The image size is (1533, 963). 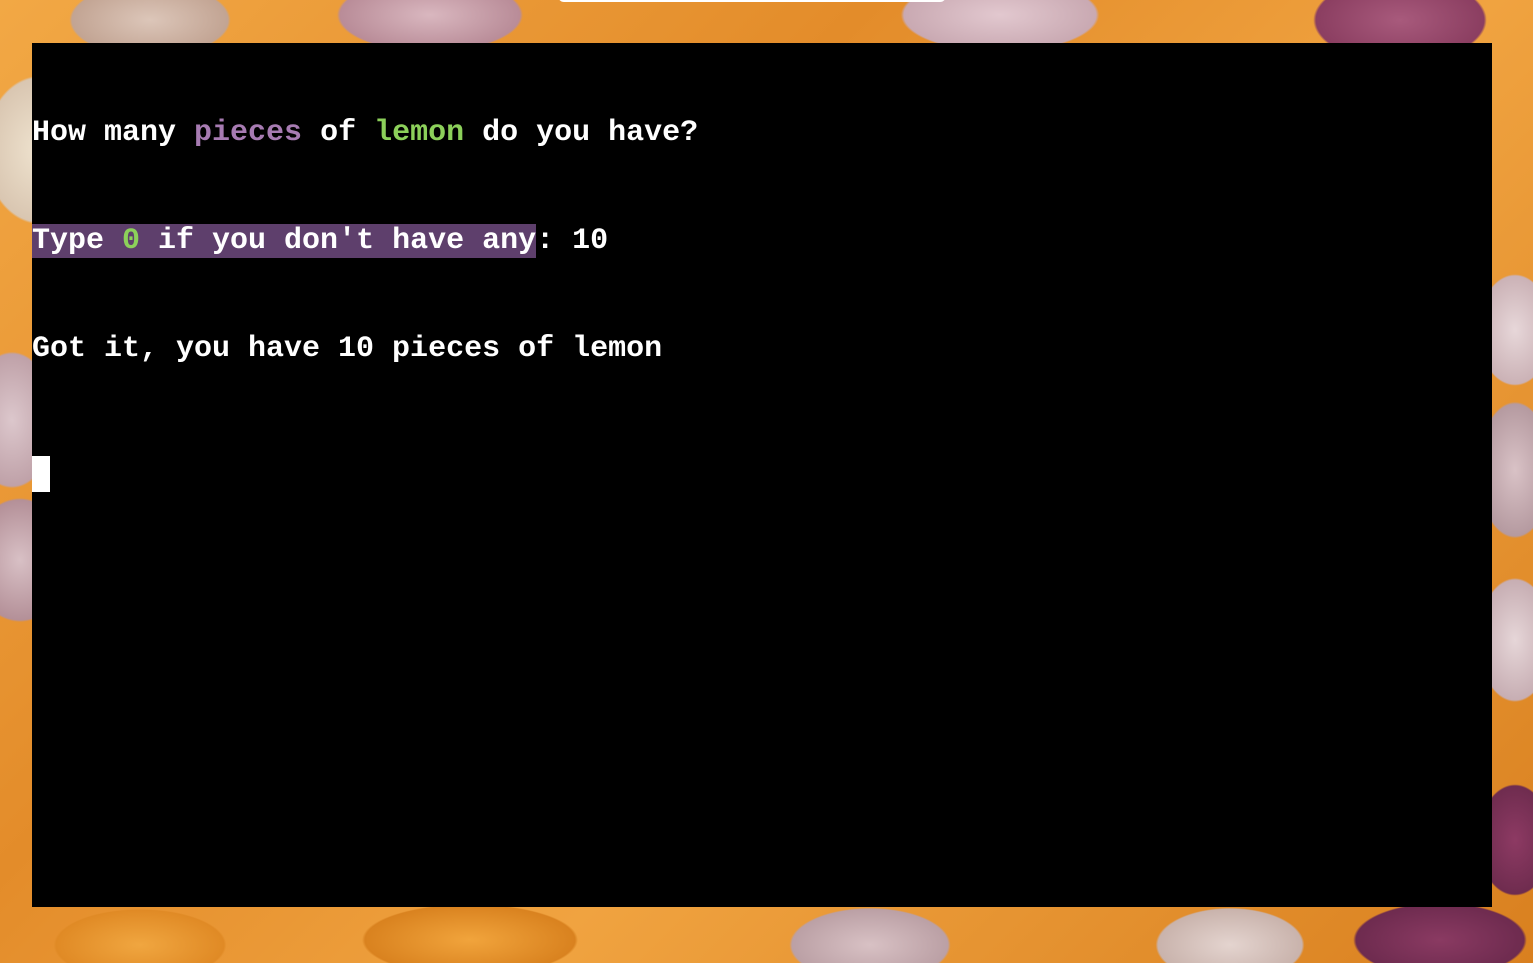 What do you see at coordinates (338, 241) in the screenshot?
I see `prompt-hint-rest: if you don't have any` at bounding box center [338, 241].